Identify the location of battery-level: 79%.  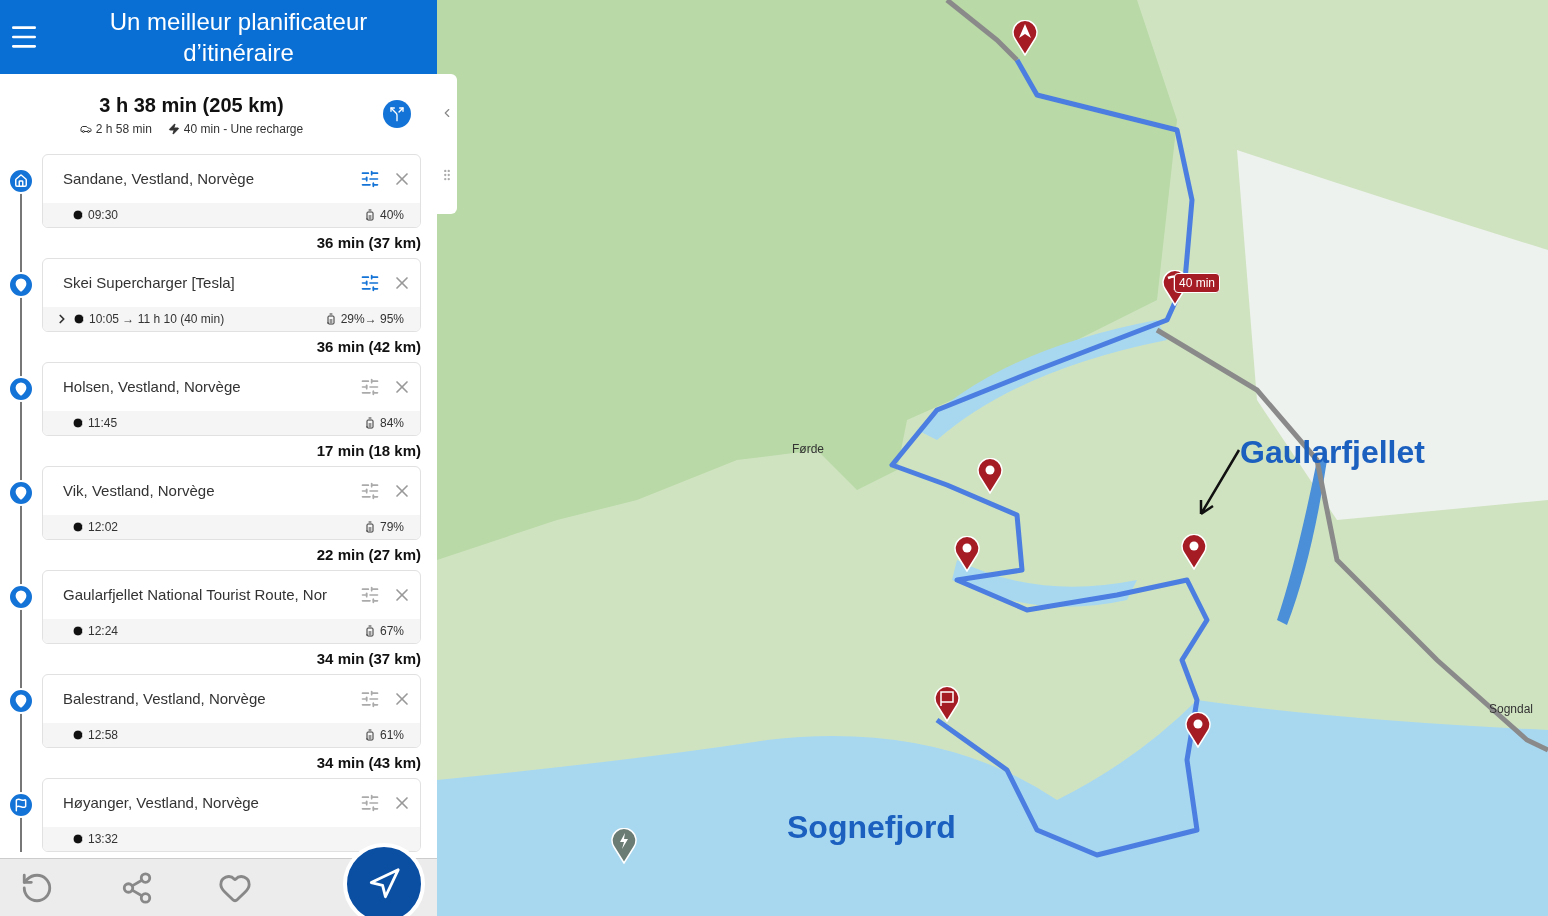
(391, 527).